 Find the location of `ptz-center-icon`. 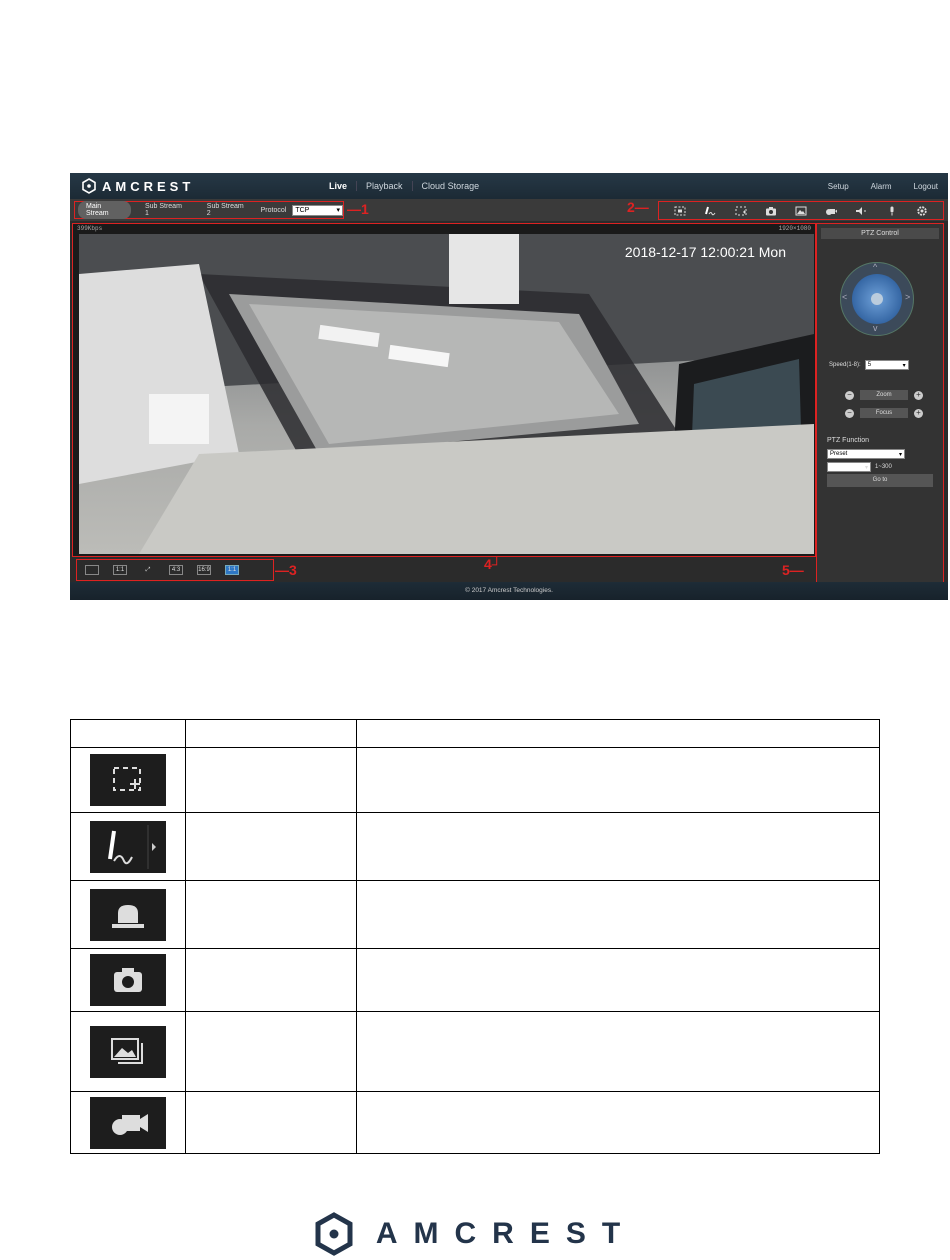

ptz-center-icon is located at coordinates (877, 299).